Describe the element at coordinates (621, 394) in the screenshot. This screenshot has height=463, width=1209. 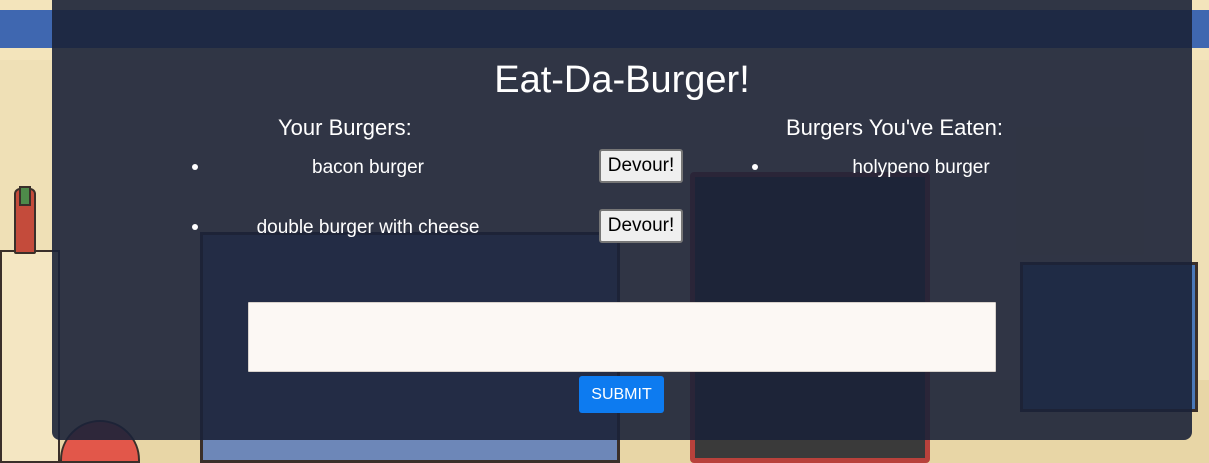
I see `submit-button: SUBMIT` at that location.